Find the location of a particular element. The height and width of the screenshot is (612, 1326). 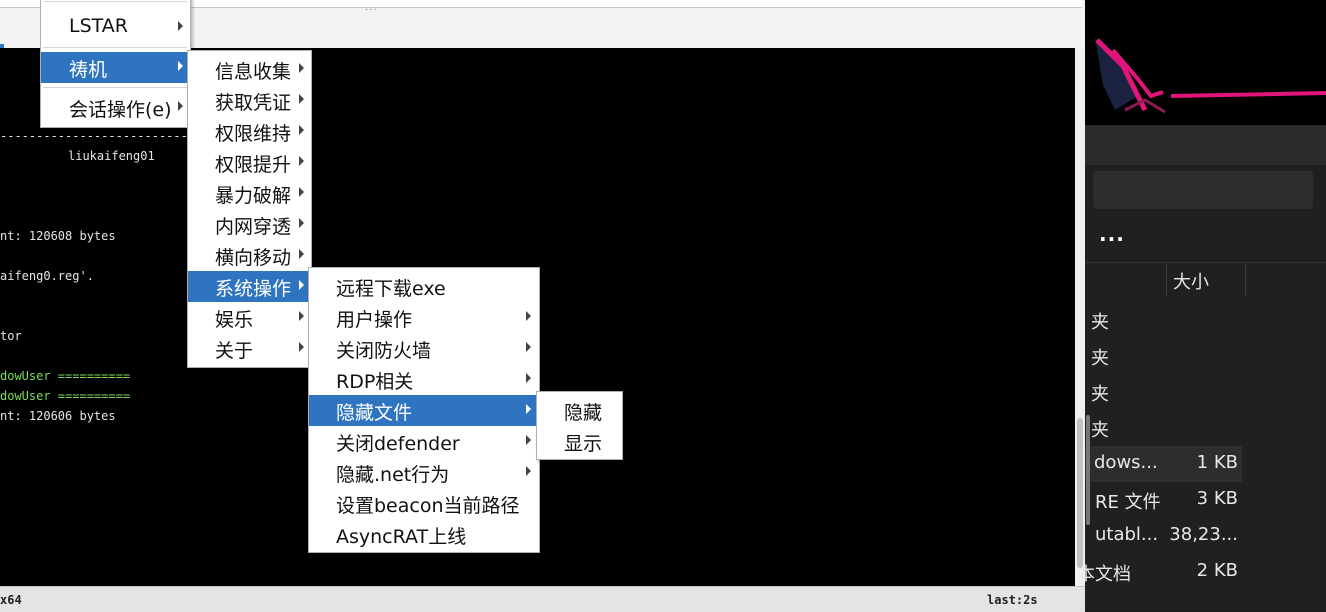

menu-item-label: RDP相关 is located at coordinates (375, 382).